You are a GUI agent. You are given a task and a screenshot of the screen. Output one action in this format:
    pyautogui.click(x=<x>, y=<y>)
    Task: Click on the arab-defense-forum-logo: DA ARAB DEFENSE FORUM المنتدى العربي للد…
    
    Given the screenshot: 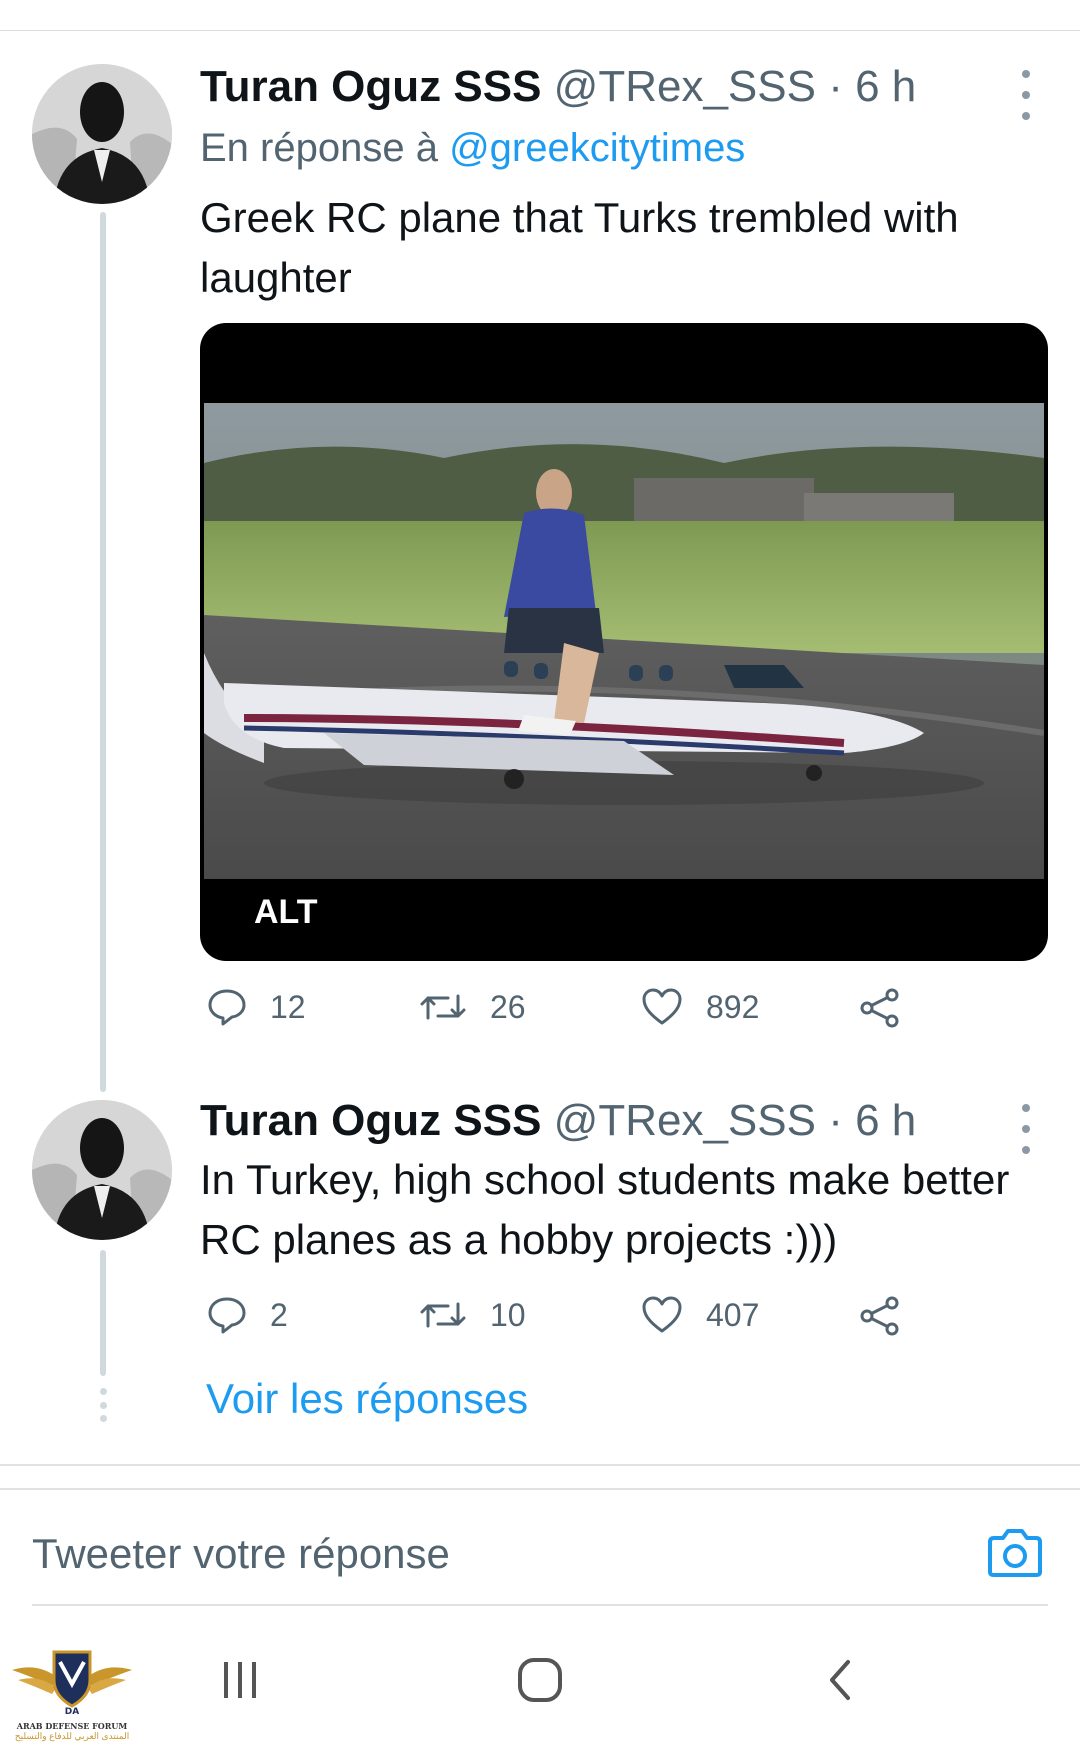 What is the action you would take?
    pyautogui.click(x=72, y=1692)
    